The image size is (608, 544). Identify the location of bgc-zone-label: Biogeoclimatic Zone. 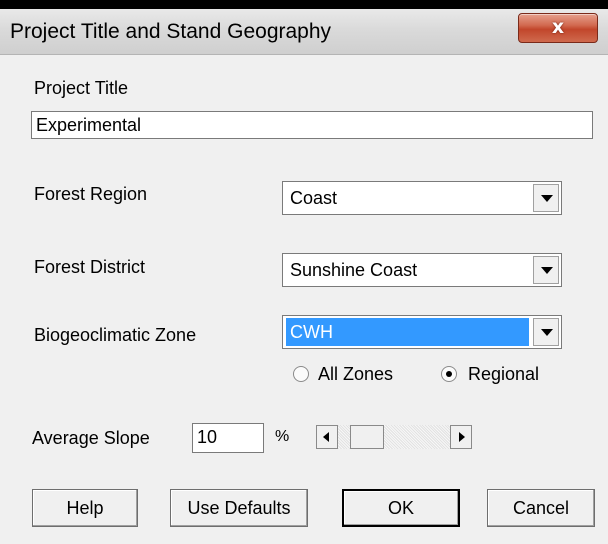
(115, 335).